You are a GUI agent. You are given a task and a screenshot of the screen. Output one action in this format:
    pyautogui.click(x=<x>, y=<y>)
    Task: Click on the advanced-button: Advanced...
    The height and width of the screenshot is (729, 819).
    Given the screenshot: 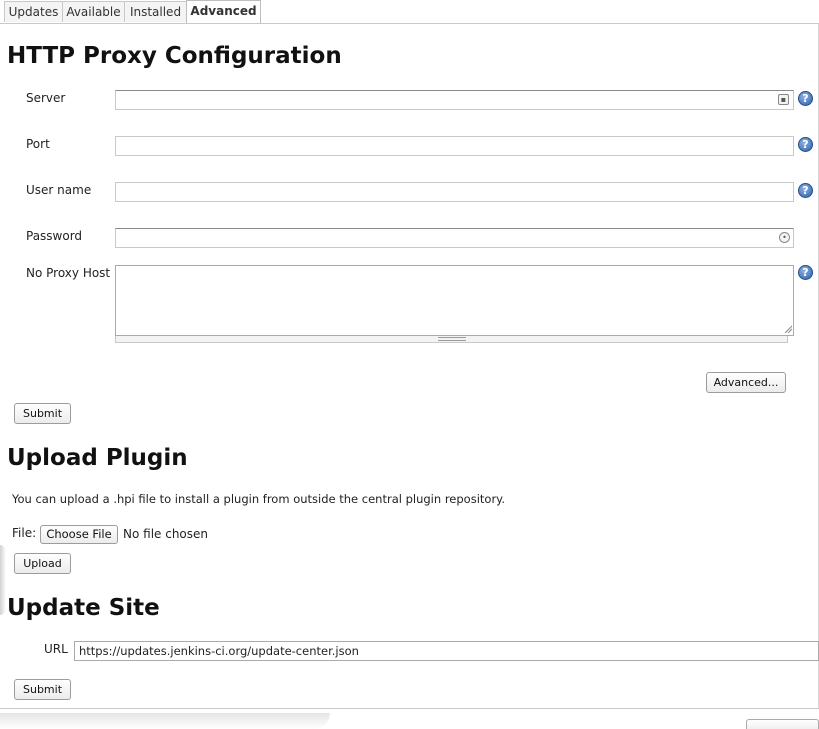 What is the action you would take?
    pyautogui.click(x=746, y=382)
    